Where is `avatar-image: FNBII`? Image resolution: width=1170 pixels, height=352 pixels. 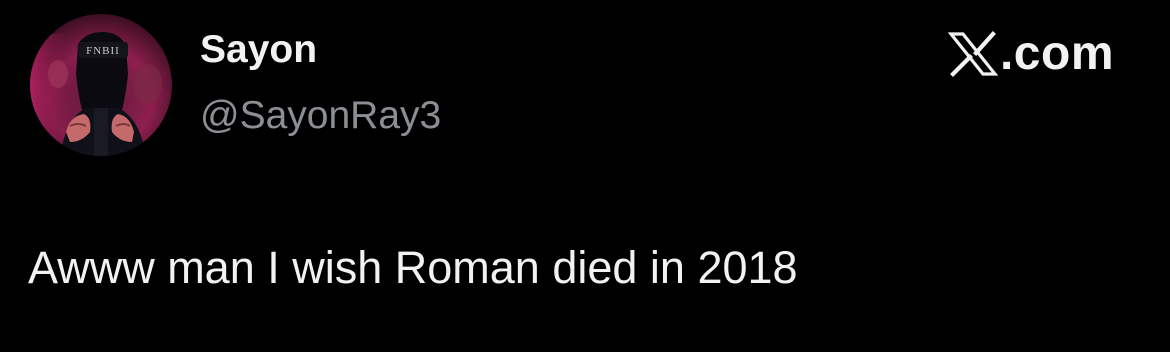 avatar-image: FNBII is located at coordinates (101, 85).